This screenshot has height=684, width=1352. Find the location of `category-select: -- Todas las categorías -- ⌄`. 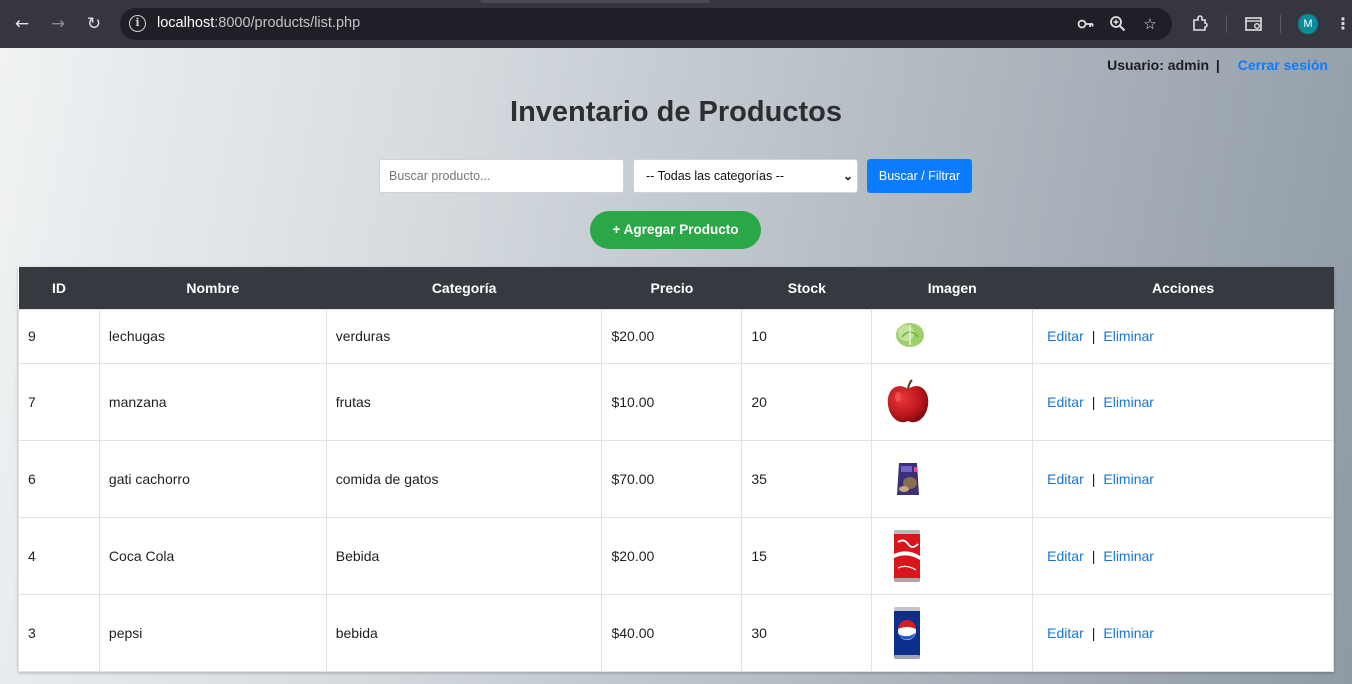

category-select: -- Todas las categorías -- ⌄ is located at coordinates (745, 176).